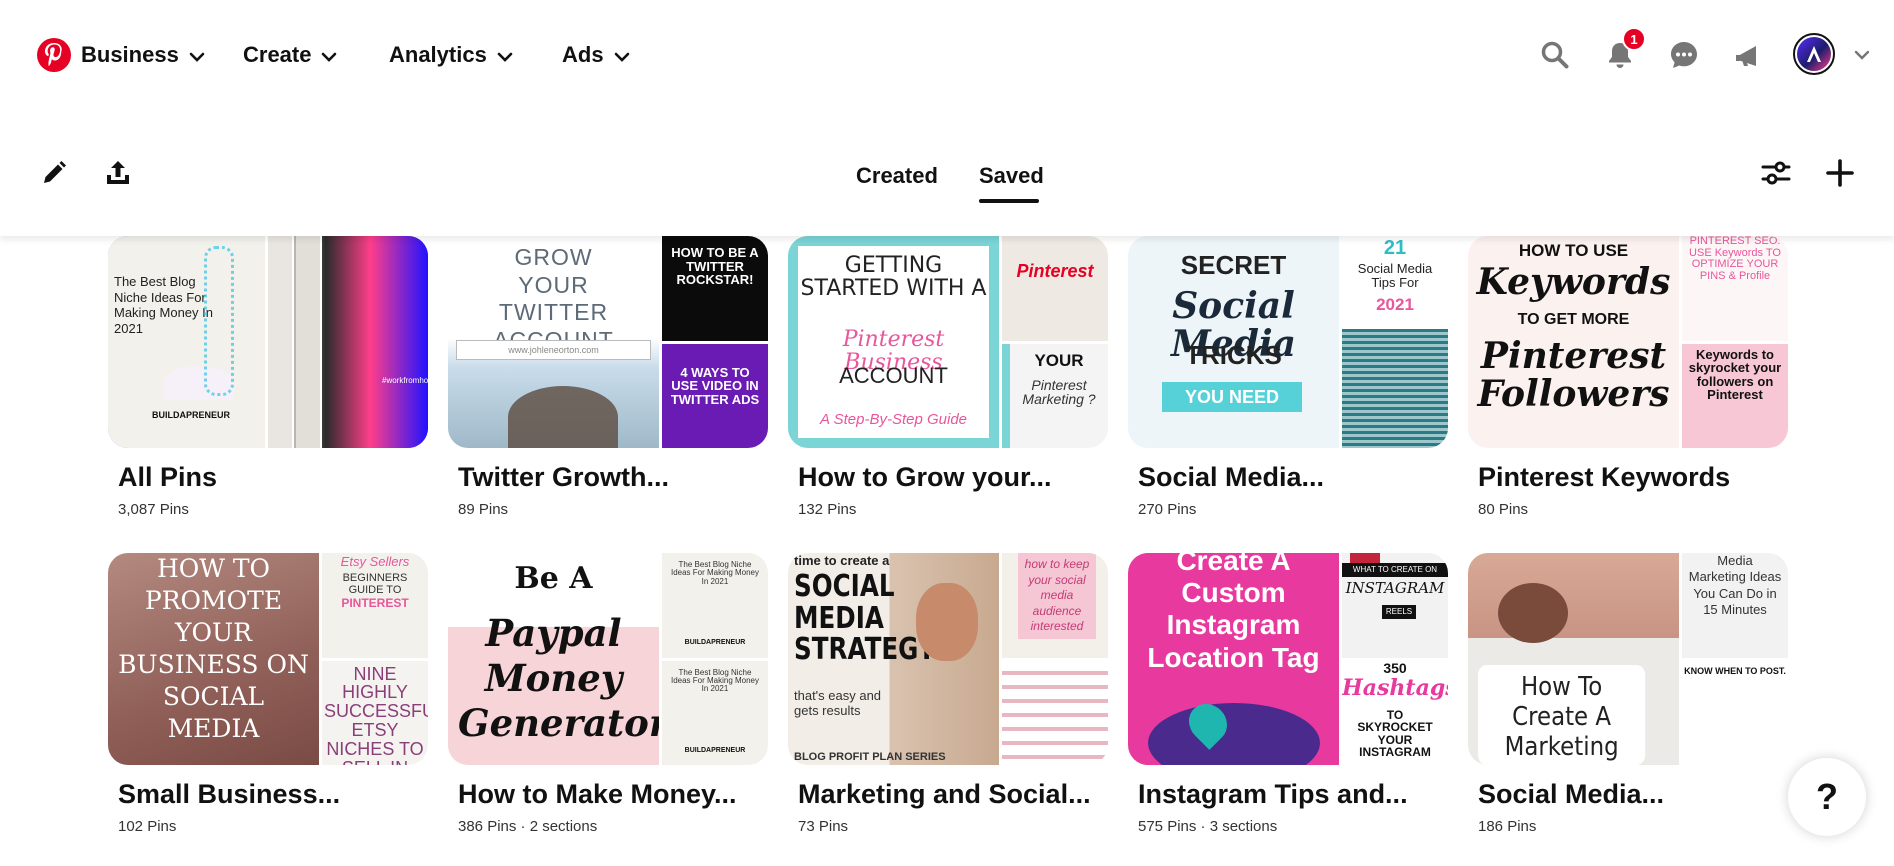 The width and height of the screenshot is (1894, 866). I want to click on nav-ads: Ads, so click(596, 55).